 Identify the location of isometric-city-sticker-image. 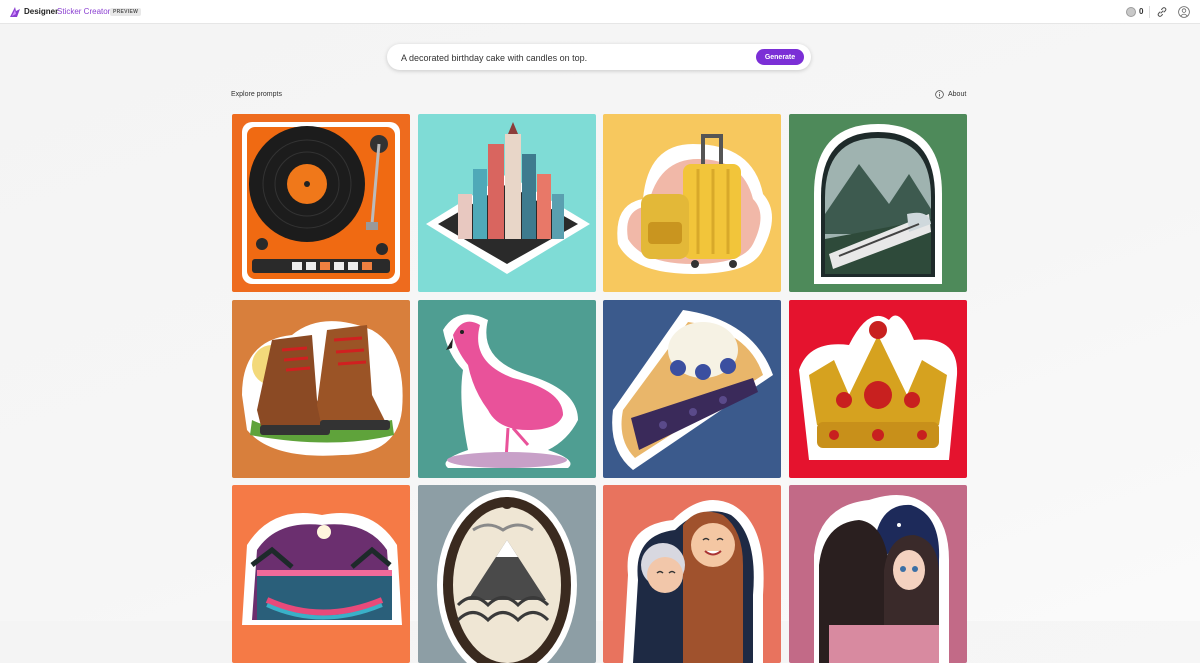
(507, 203).